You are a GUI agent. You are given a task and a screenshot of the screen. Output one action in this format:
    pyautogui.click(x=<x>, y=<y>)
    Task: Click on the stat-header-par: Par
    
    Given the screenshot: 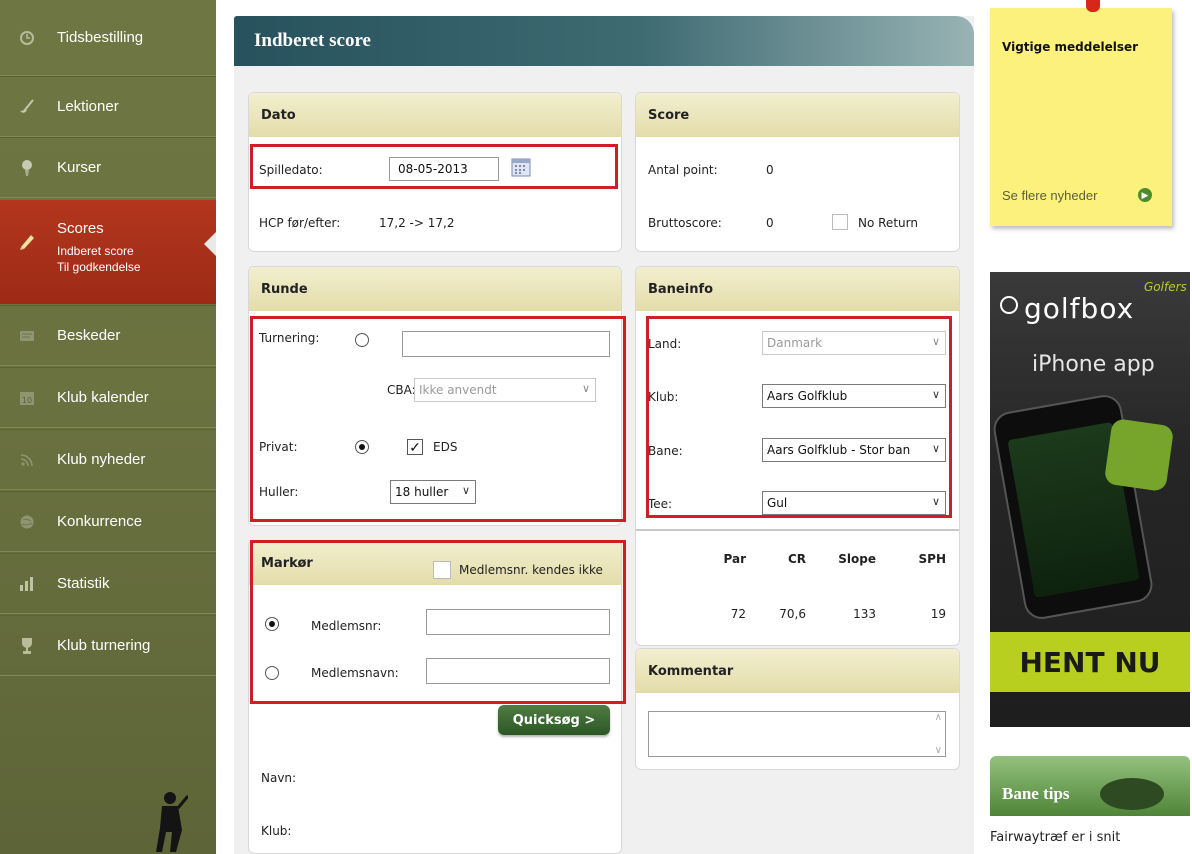 What is the action you would take?
    pyautogui.click(x=735, y=559)
    